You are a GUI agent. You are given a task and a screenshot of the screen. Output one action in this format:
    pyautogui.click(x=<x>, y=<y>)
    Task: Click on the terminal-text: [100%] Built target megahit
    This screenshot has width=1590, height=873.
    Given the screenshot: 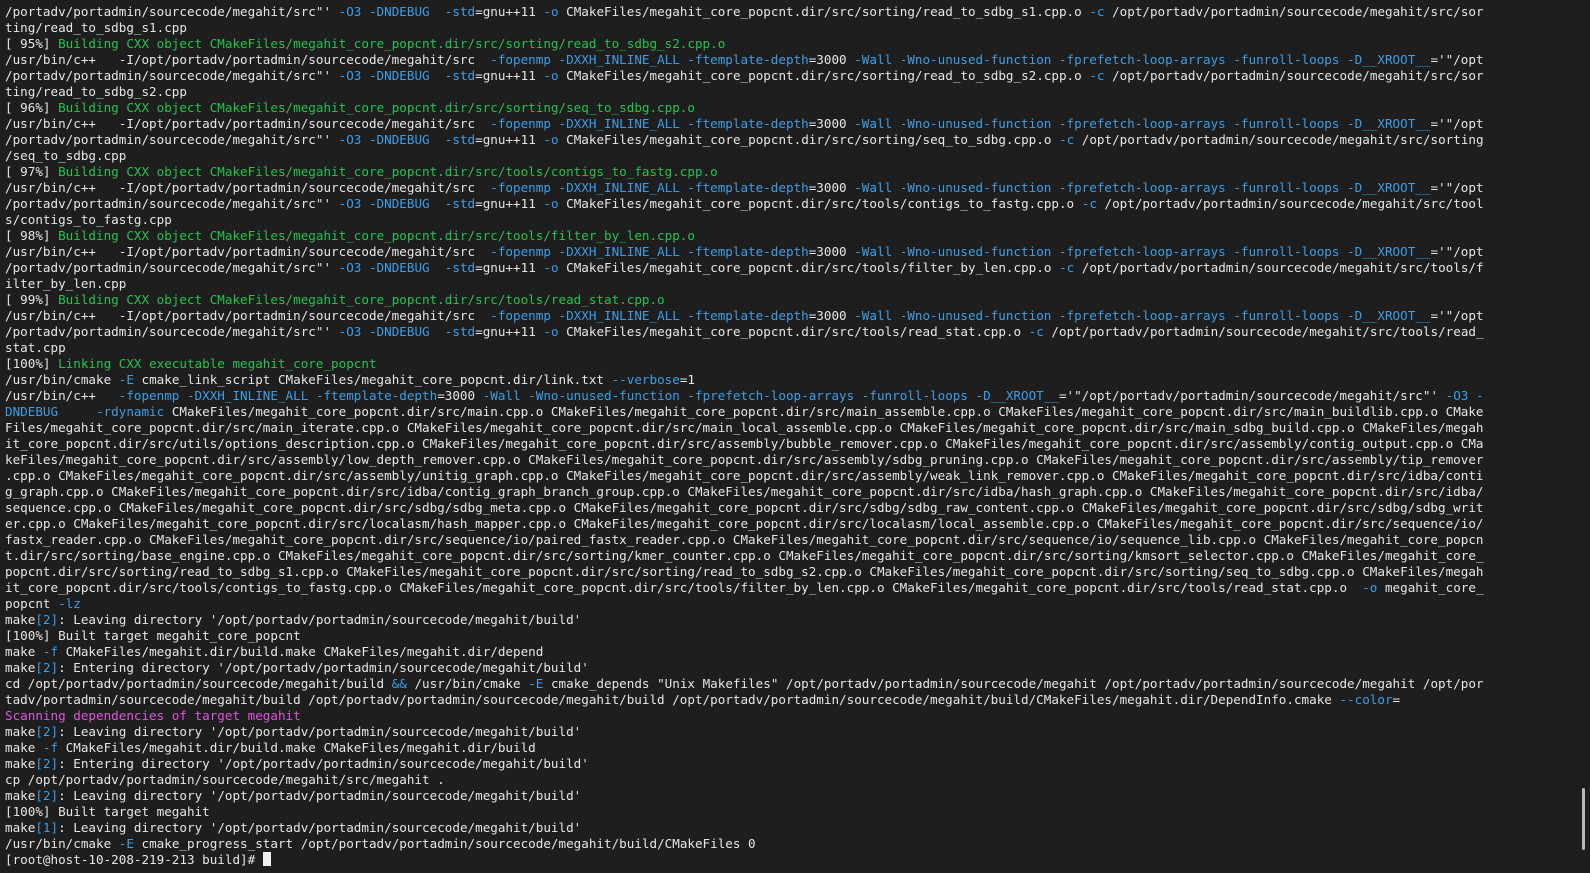 What is the action you would take?
    pyautogui.click(x=107, y=811)
    